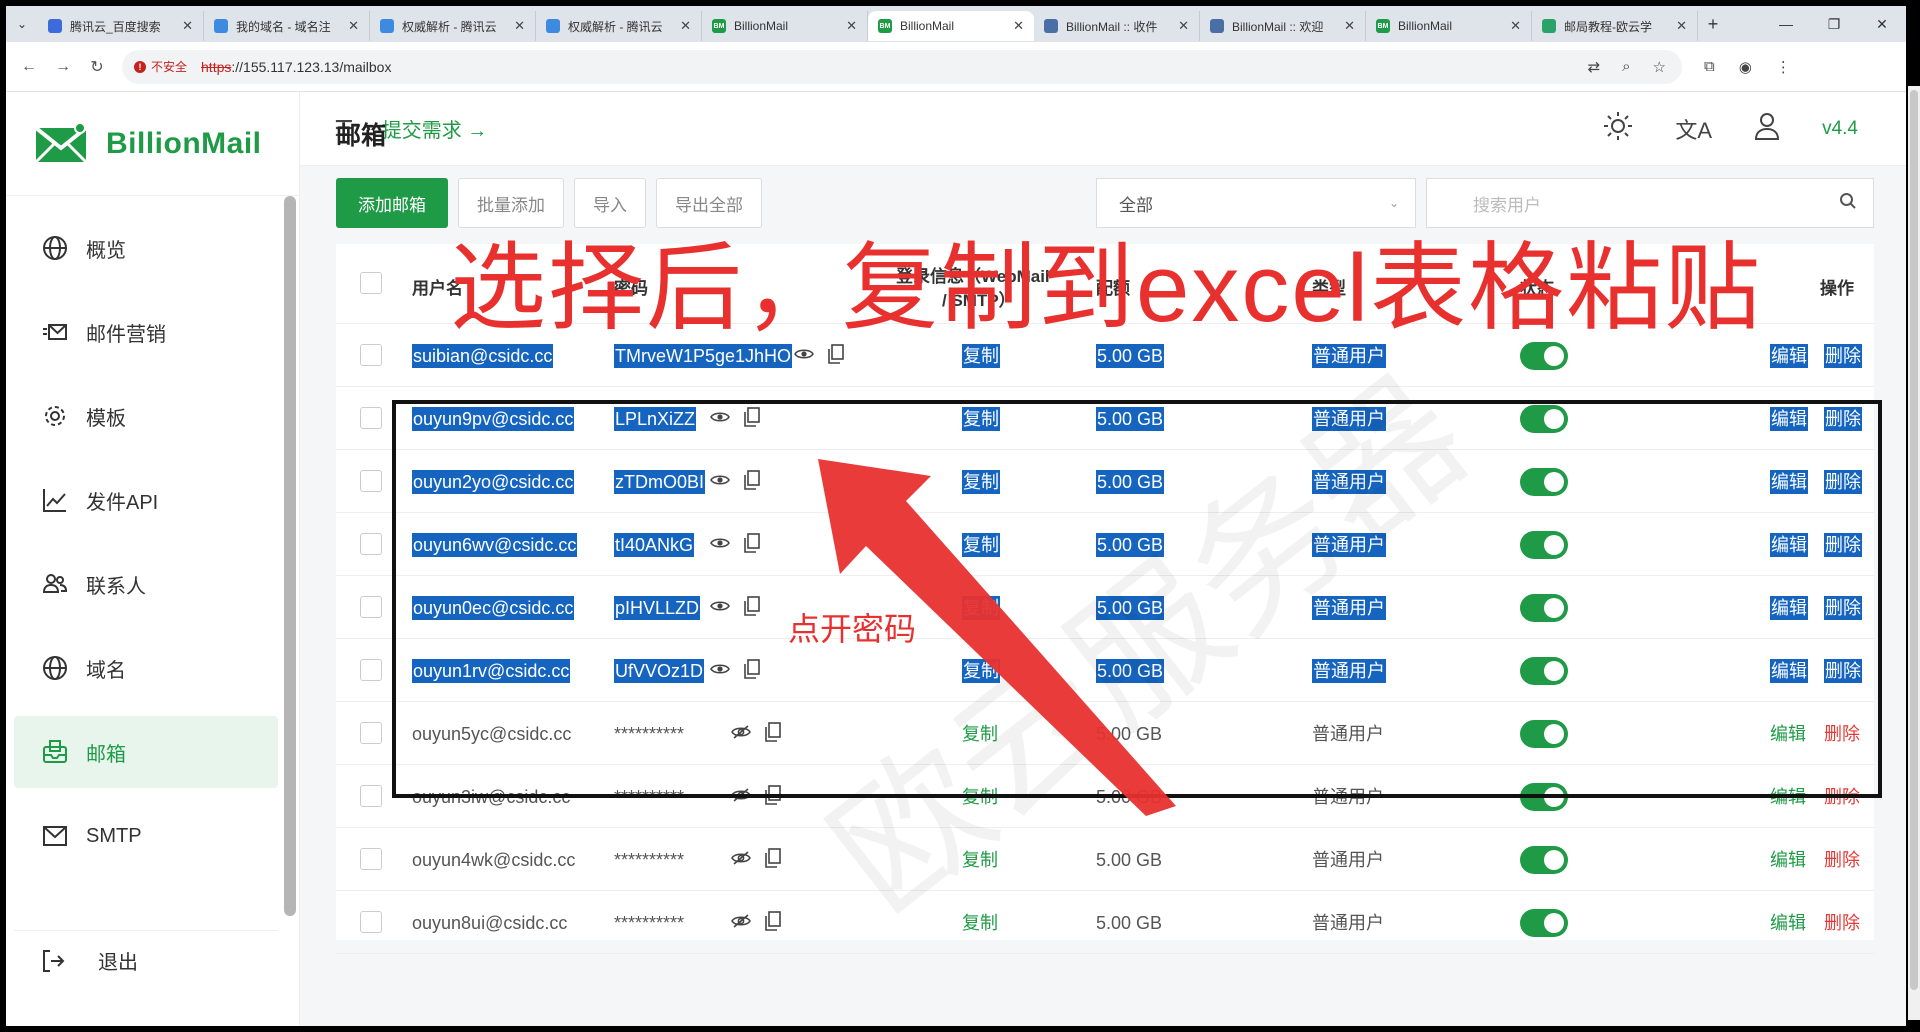 The width and height of the screenshot is (1920, 1032). Describe the element at coordinates (1709, 67) in the screenshot. I see `extensions-icon: ⧉` at that location.